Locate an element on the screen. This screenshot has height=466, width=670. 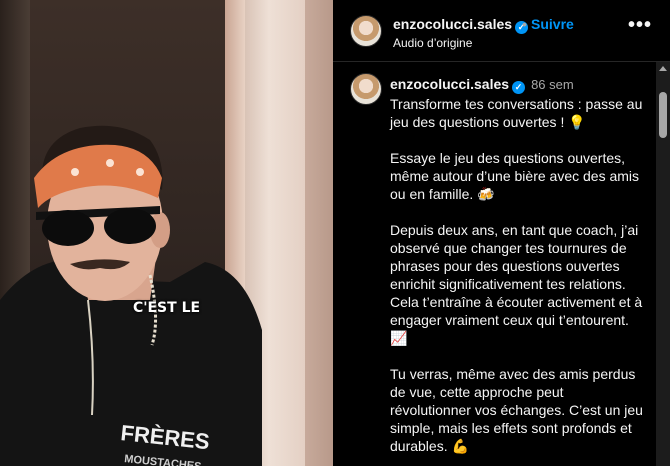
avatar is located at coordinates (366, 31).